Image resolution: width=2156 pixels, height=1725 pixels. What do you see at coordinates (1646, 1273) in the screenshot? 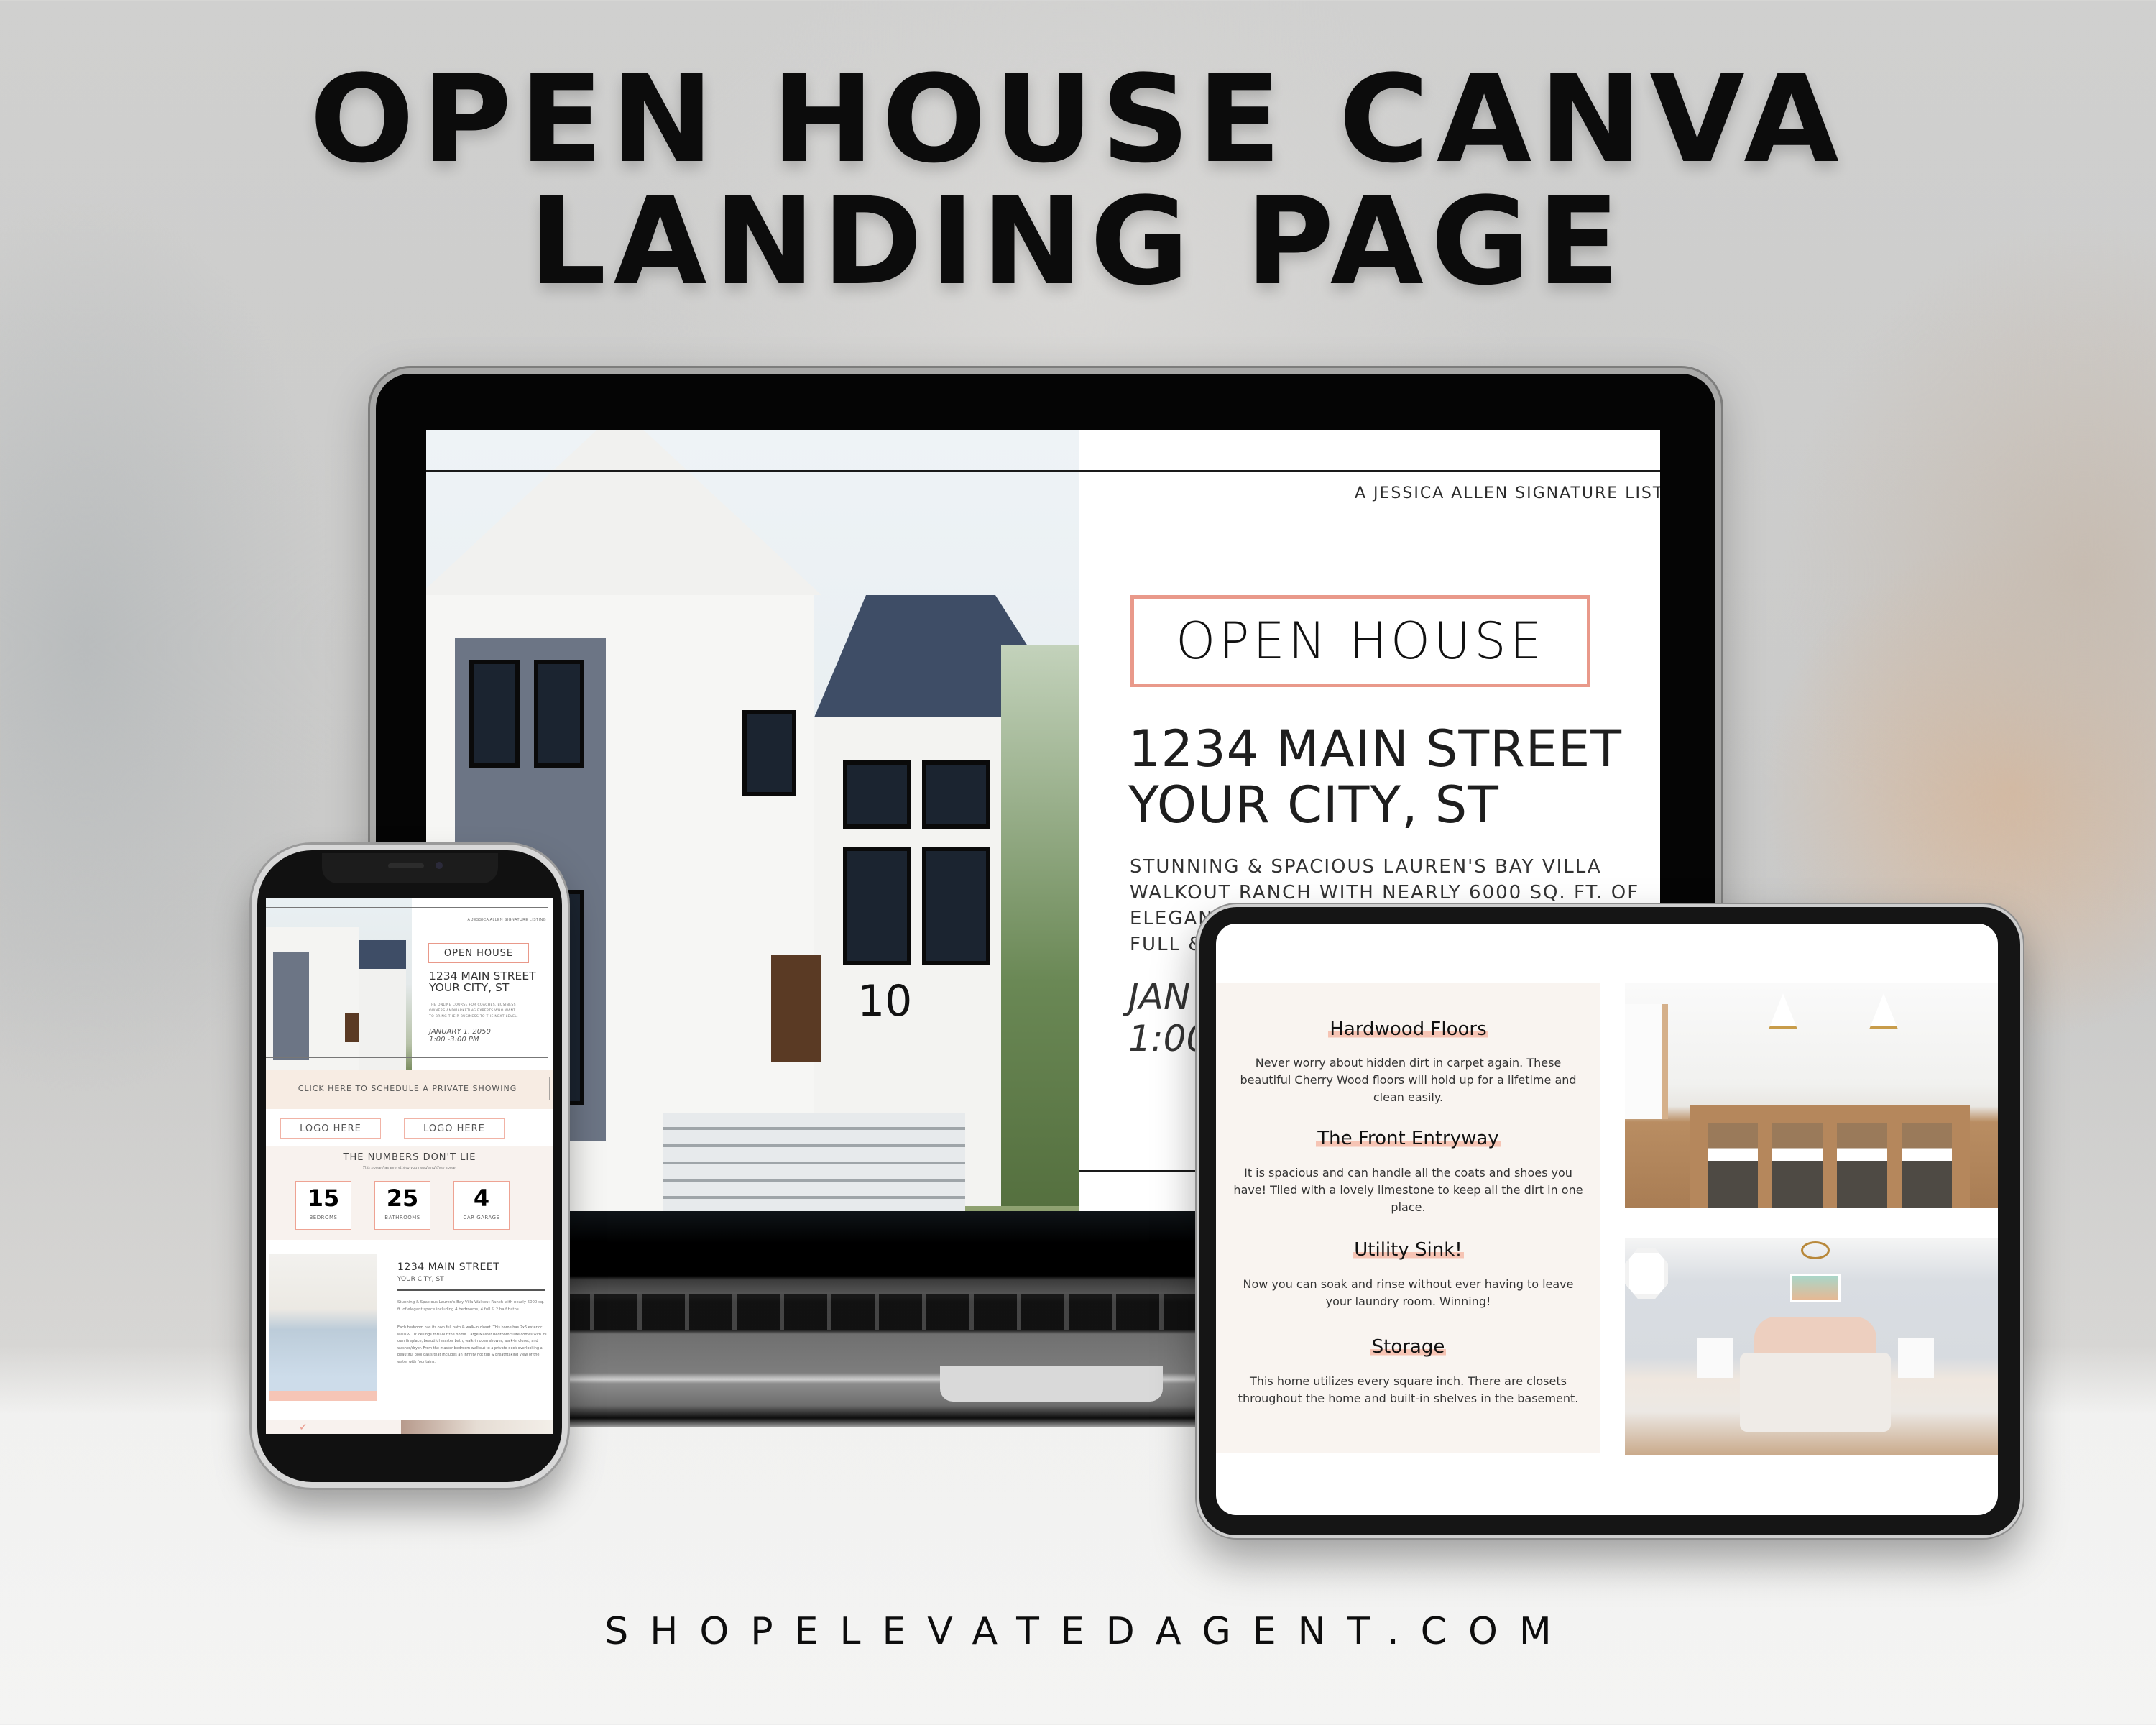
I see `octagon-window` at bounding box center [1646, 1273].